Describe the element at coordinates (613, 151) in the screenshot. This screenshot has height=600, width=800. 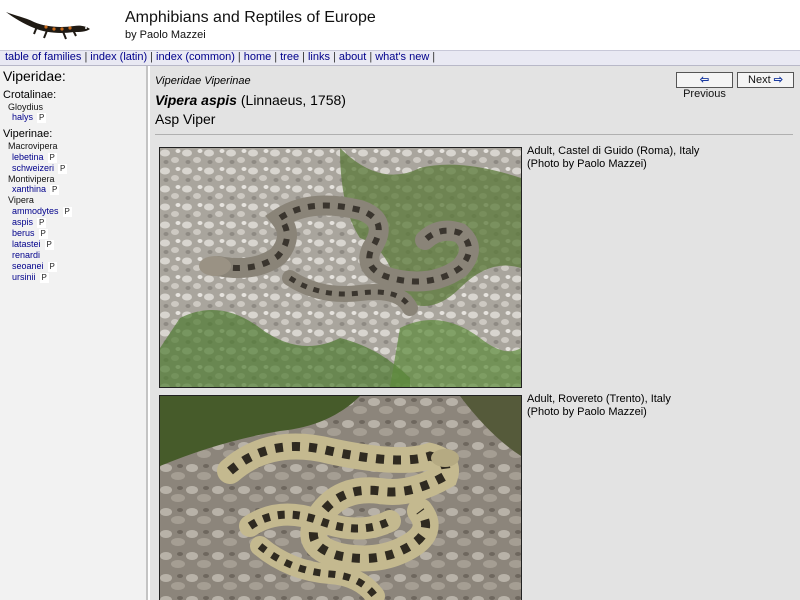
I see `photo-caption: Adult, Castel di Guido (Roma), Italy` at that location.